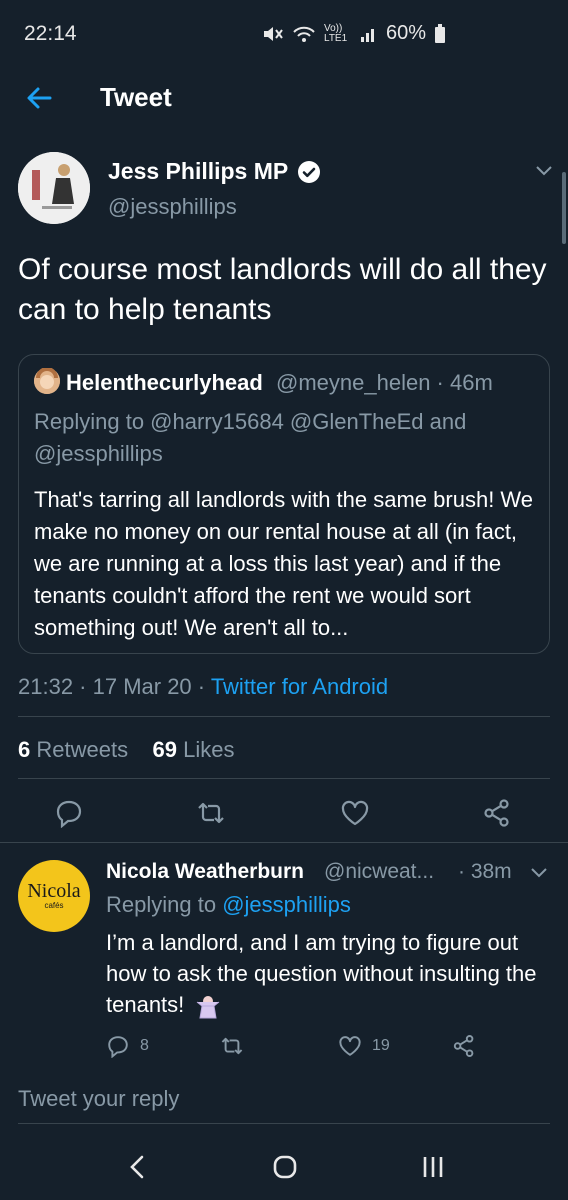 The height and width of the screenshot is (1200, 568). Describe the element at coordinates (381, 1045) in the screenshot. I see `like-count: 19` at that location.